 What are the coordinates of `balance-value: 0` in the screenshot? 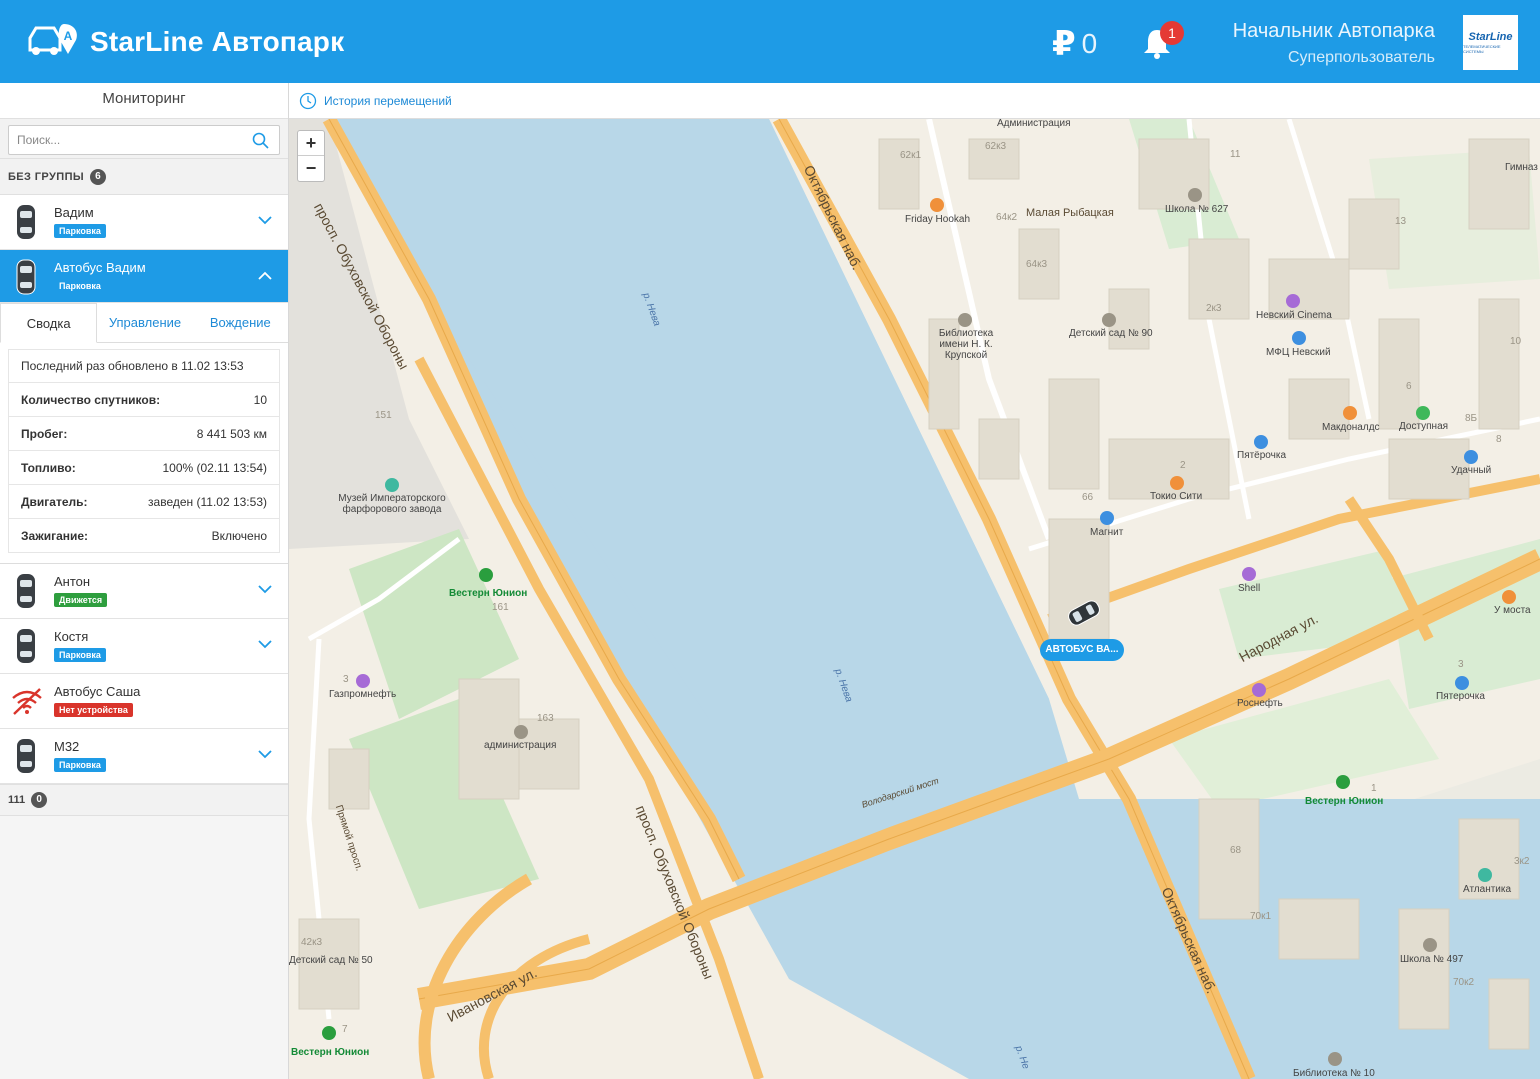 It's located at (1089, 43).